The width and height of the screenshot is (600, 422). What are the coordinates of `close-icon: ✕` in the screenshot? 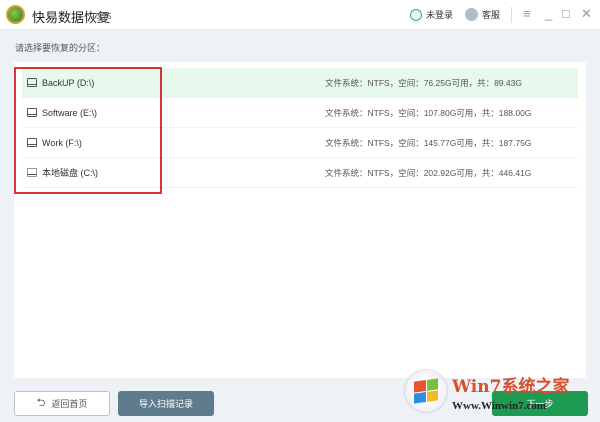 It's located at (586, 14).